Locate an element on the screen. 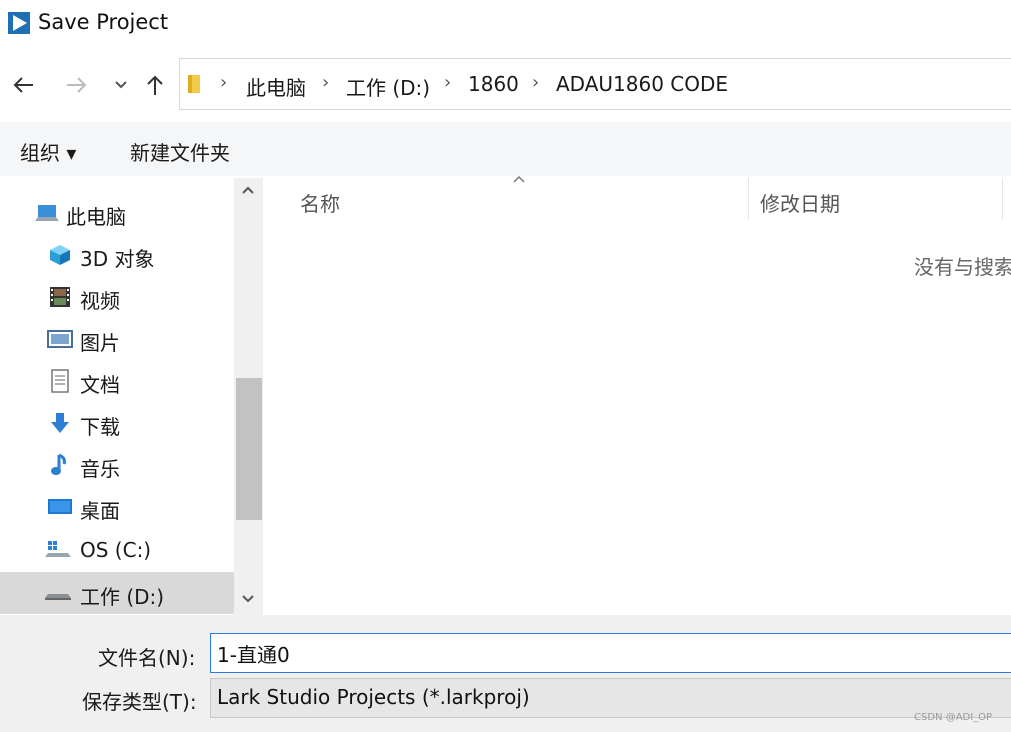 The height and width of the screenshot is (732, 1011). computer-icon is located at coordinates (48, 213).